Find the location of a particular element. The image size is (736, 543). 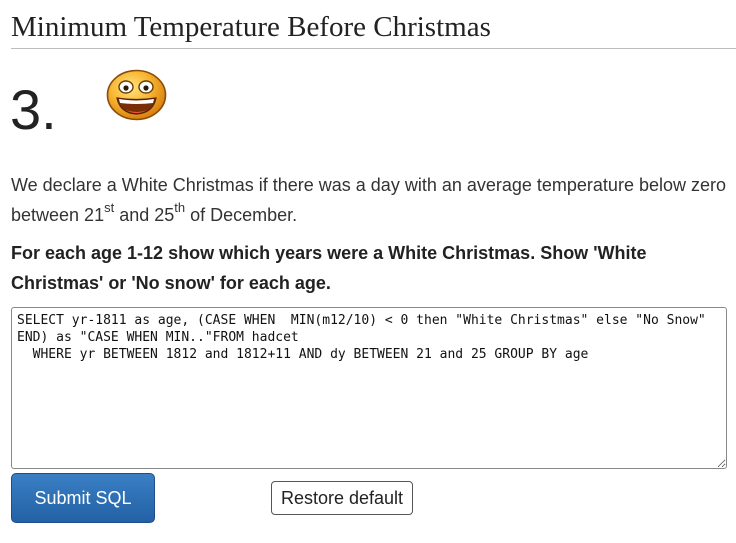

grinning-smiley-icon is located at coordinates (136, 95).